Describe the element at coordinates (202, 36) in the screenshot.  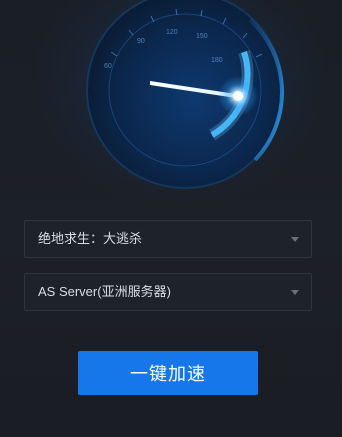
I see `tick-label: 150` at that location.